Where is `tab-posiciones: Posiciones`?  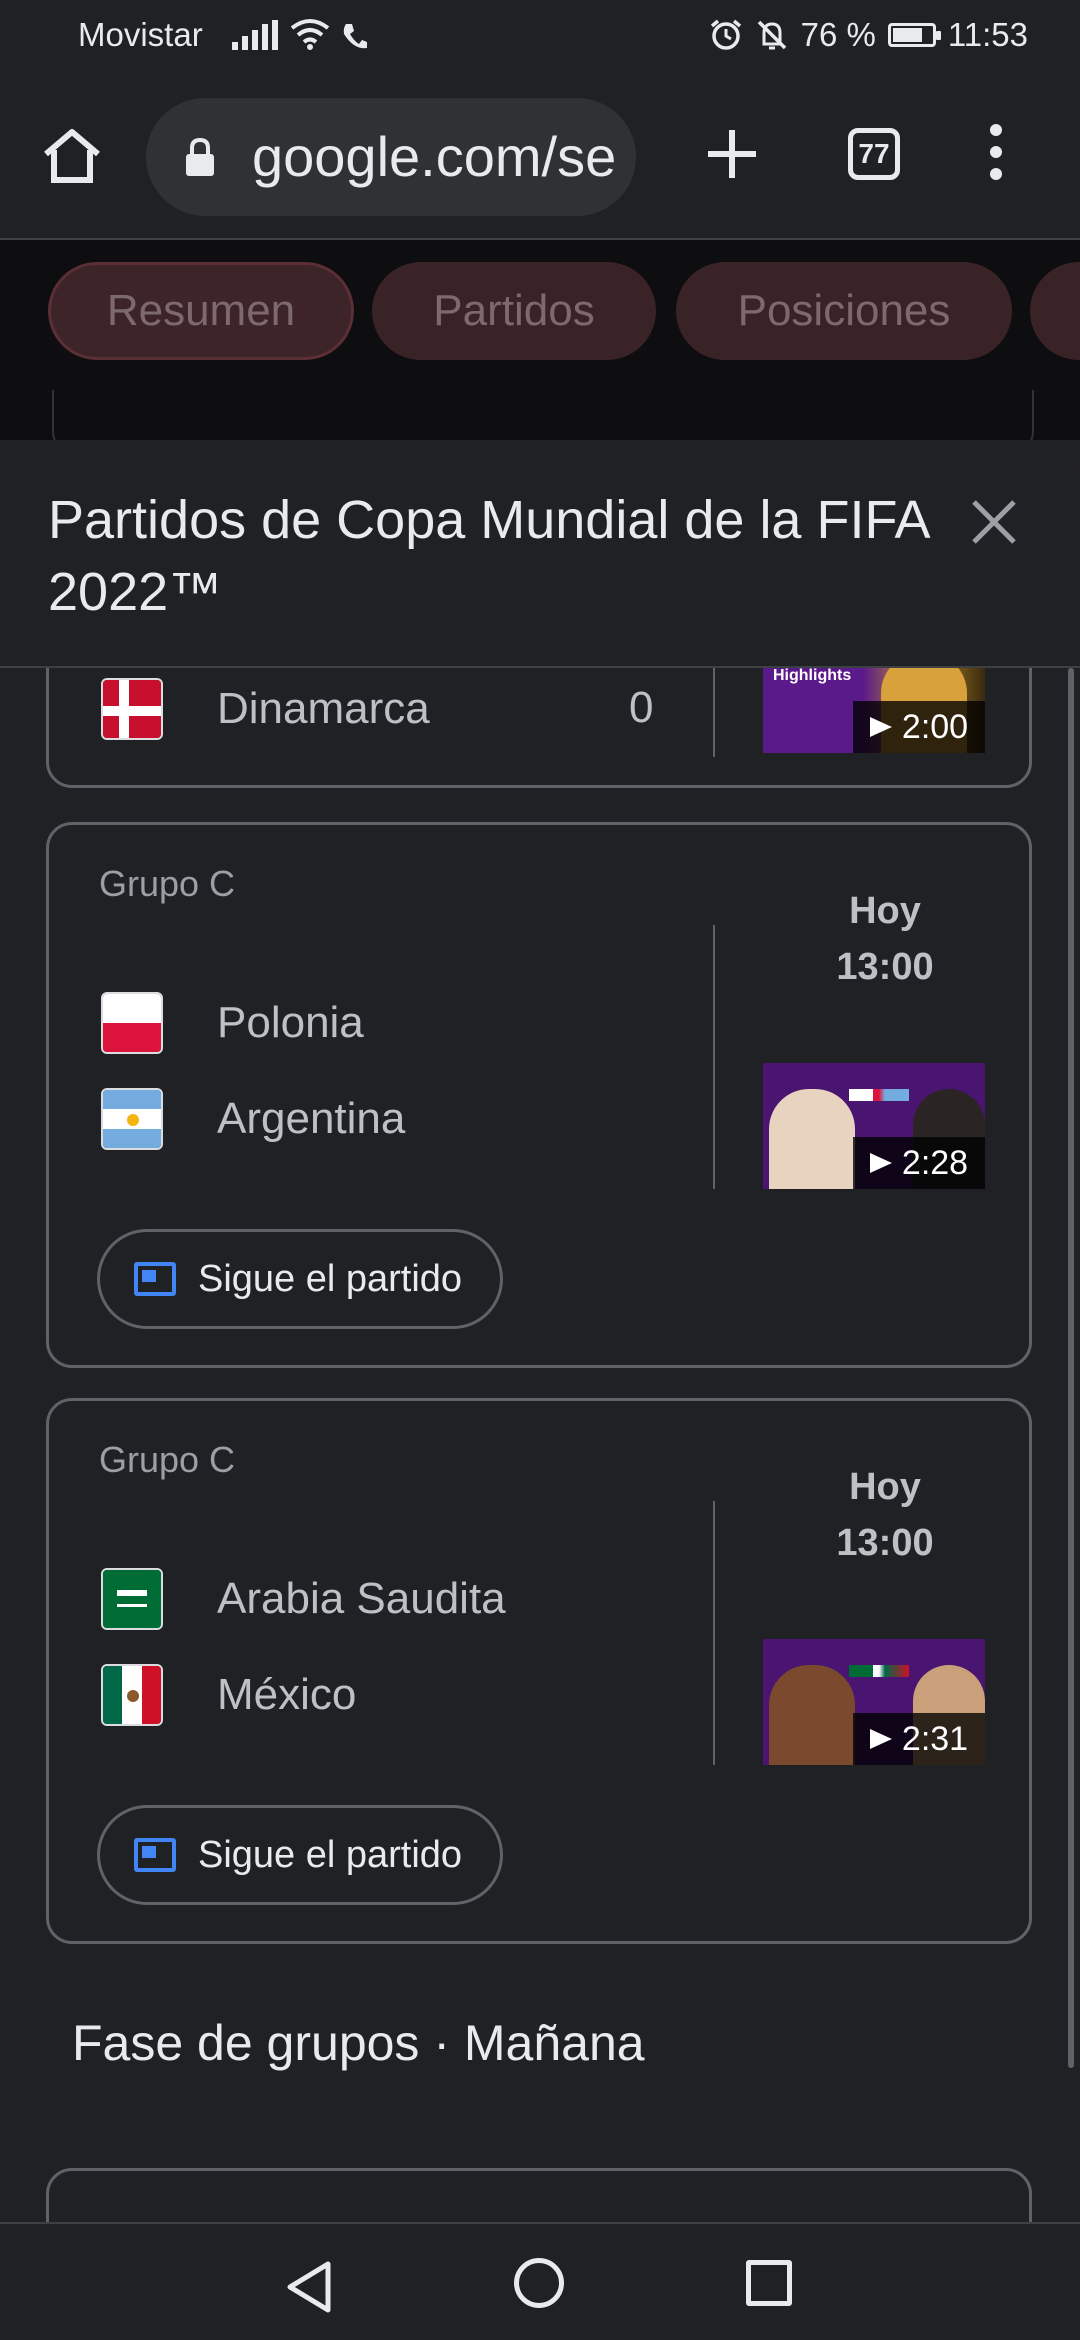
tab-posiciones: Posiciones is located at coordinates (844, 311).